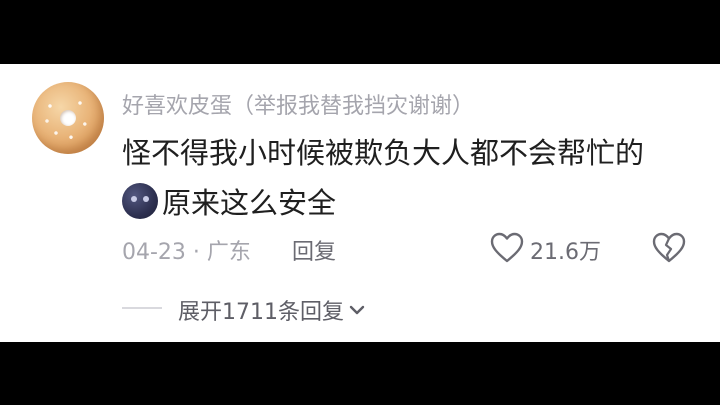 Image resolution: width=720 pixels, height=405 pixels. What do you see at coordinates (261, 312) in the screenshot?
I see `expand-replies-label: 展开1711条回复` at bounding box center [261, 312].